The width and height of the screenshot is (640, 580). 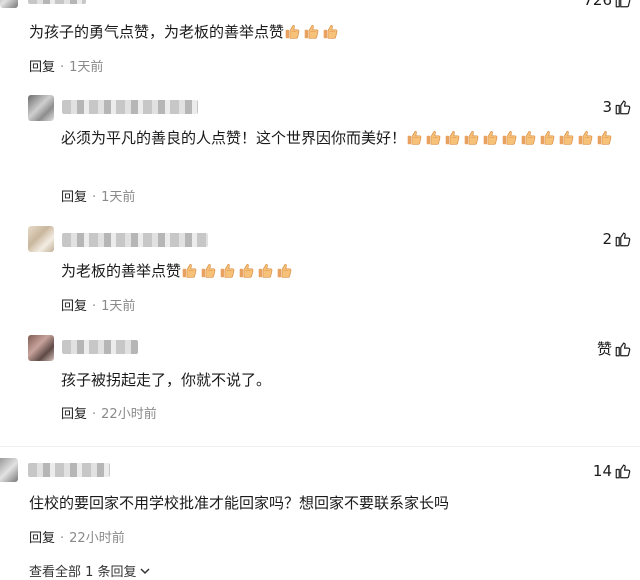 What do you see at coordinates (178, 272) in the screenshot?
I see `comment-text: 为老板的善举点赞` at bounding box center [178, 272].